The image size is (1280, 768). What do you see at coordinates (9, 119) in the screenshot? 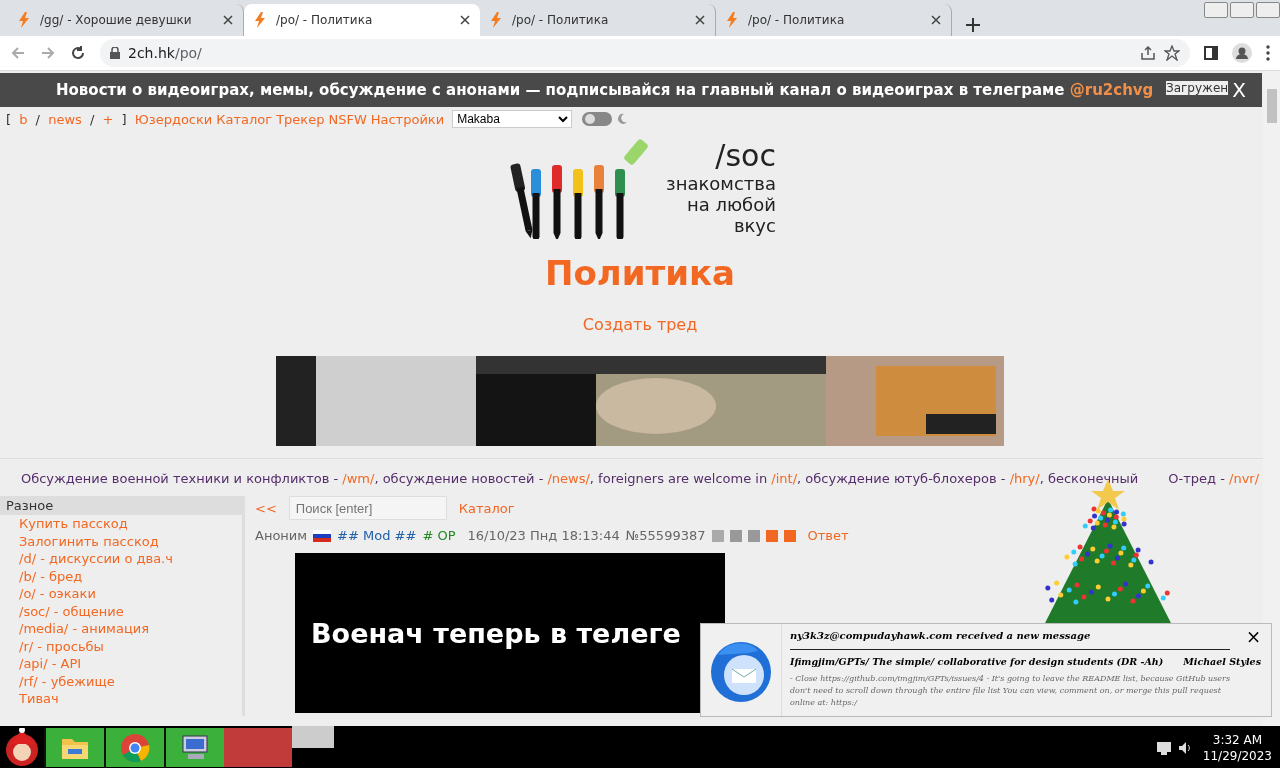
I see `nav-bracket: [` at bounding box center [9, 119].